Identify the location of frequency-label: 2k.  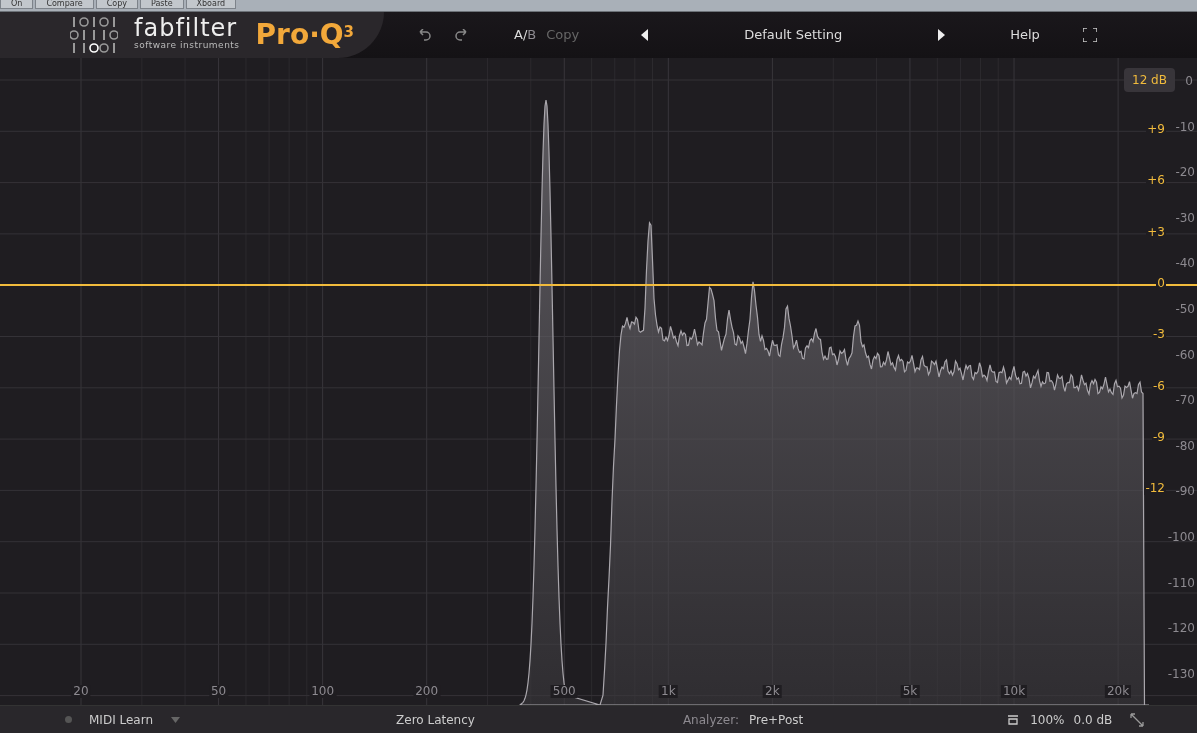
(772, 691).